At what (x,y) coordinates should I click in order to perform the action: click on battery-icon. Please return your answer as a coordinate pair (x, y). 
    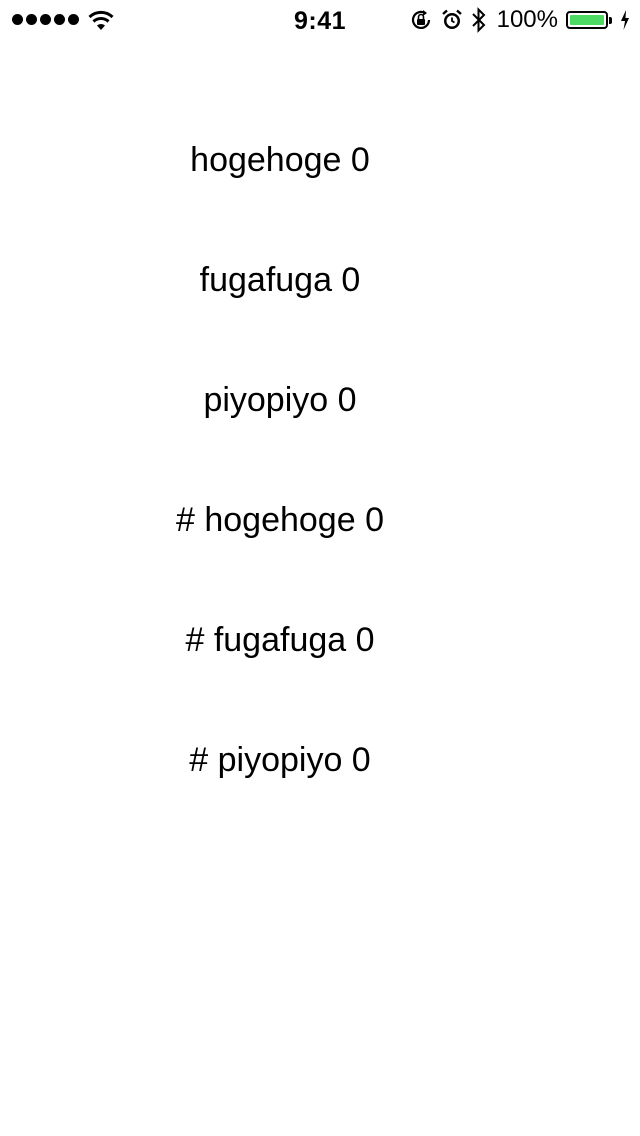
    Looking at the image, I should click on (589, 20).